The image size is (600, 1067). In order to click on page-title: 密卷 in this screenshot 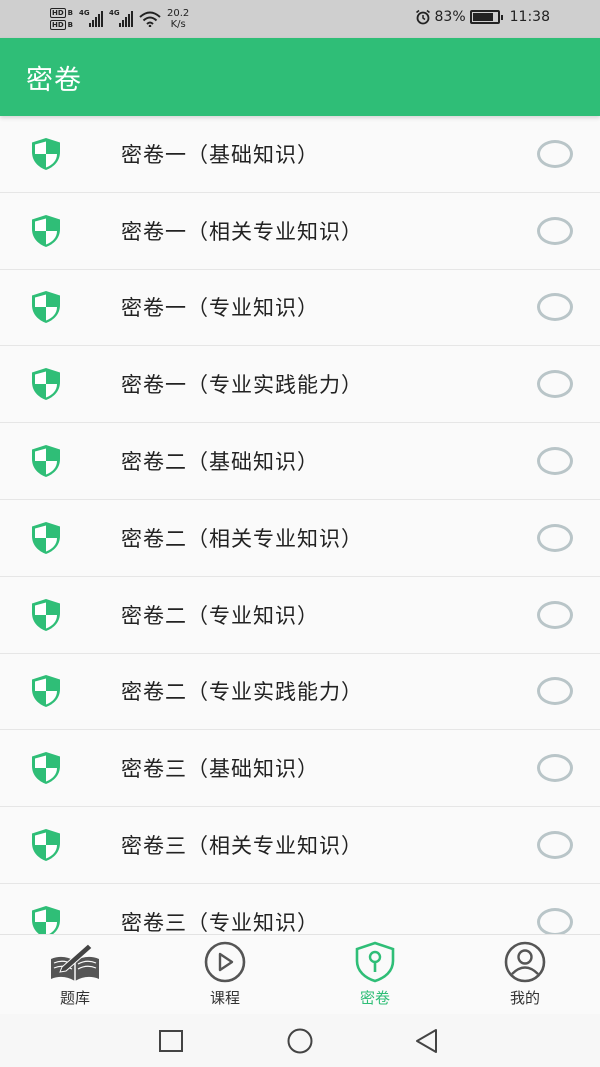, I will do `click(54, 80)`.